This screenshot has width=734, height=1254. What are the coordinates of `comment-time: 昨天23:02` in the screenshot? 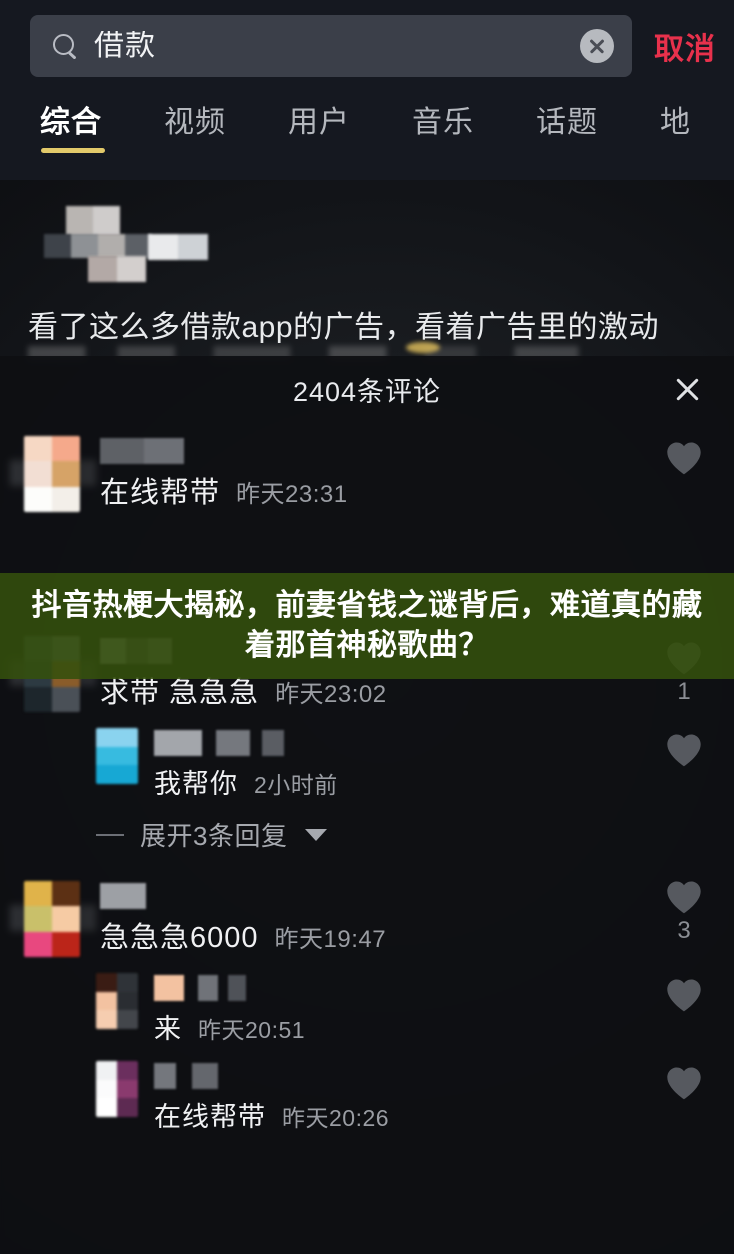 It's located at (331, 694).